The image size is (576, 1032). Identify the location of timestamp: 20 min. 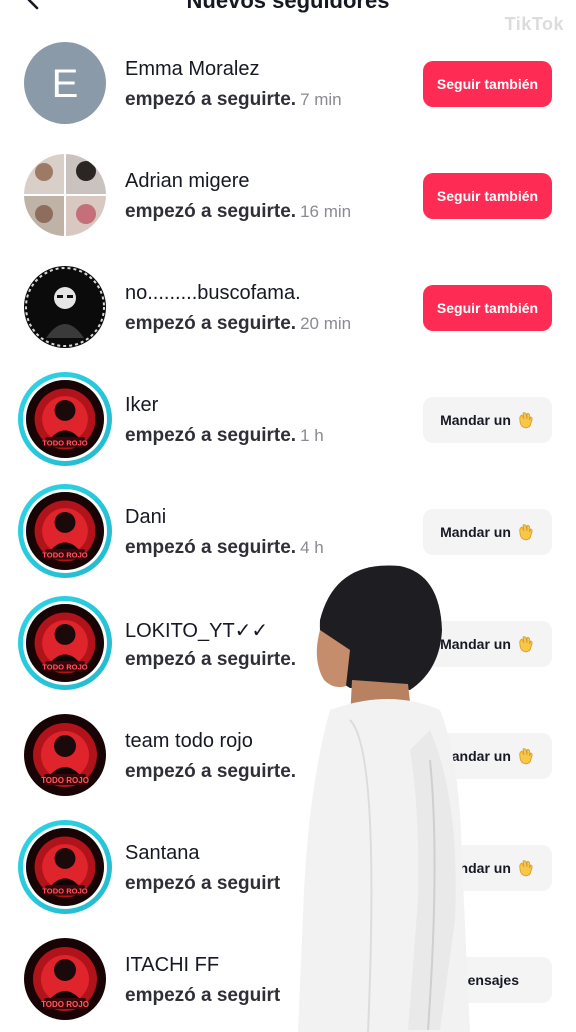
(326, 323).